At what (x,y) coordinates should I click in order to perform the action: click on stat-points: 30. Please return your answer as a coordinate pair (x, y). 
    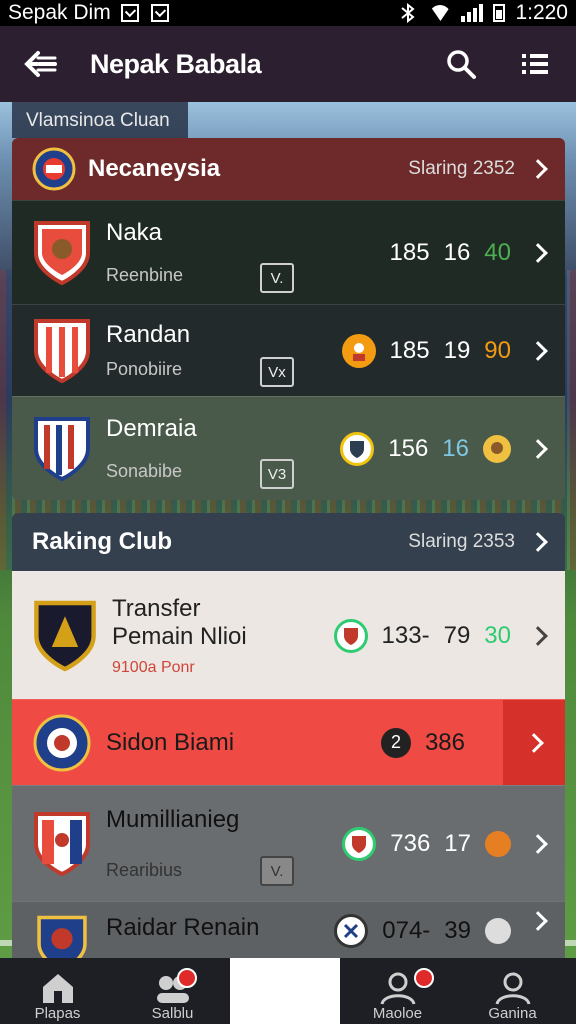
    Looking at the image, I should click on (497, 635).